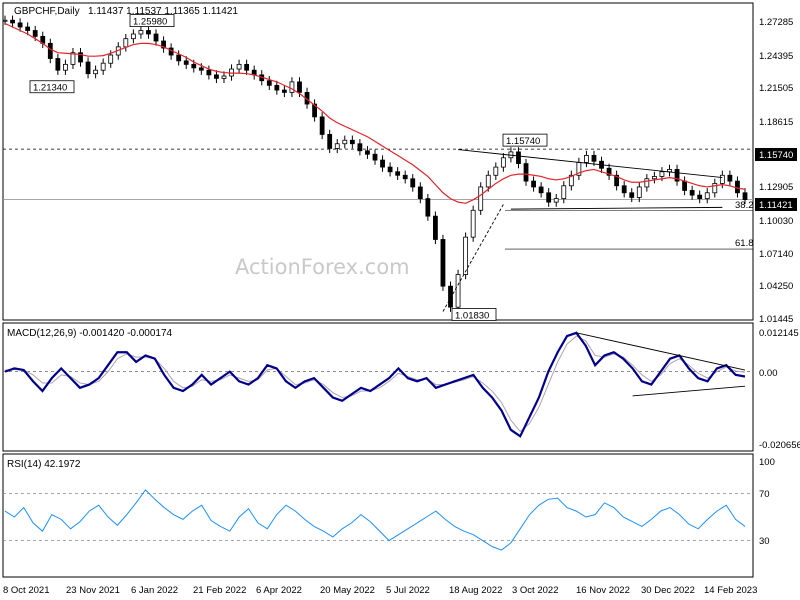 This screenshot has width=800, height=600. I want to click on x-tick-label: 5 Jul 2022, so click(408, 590).